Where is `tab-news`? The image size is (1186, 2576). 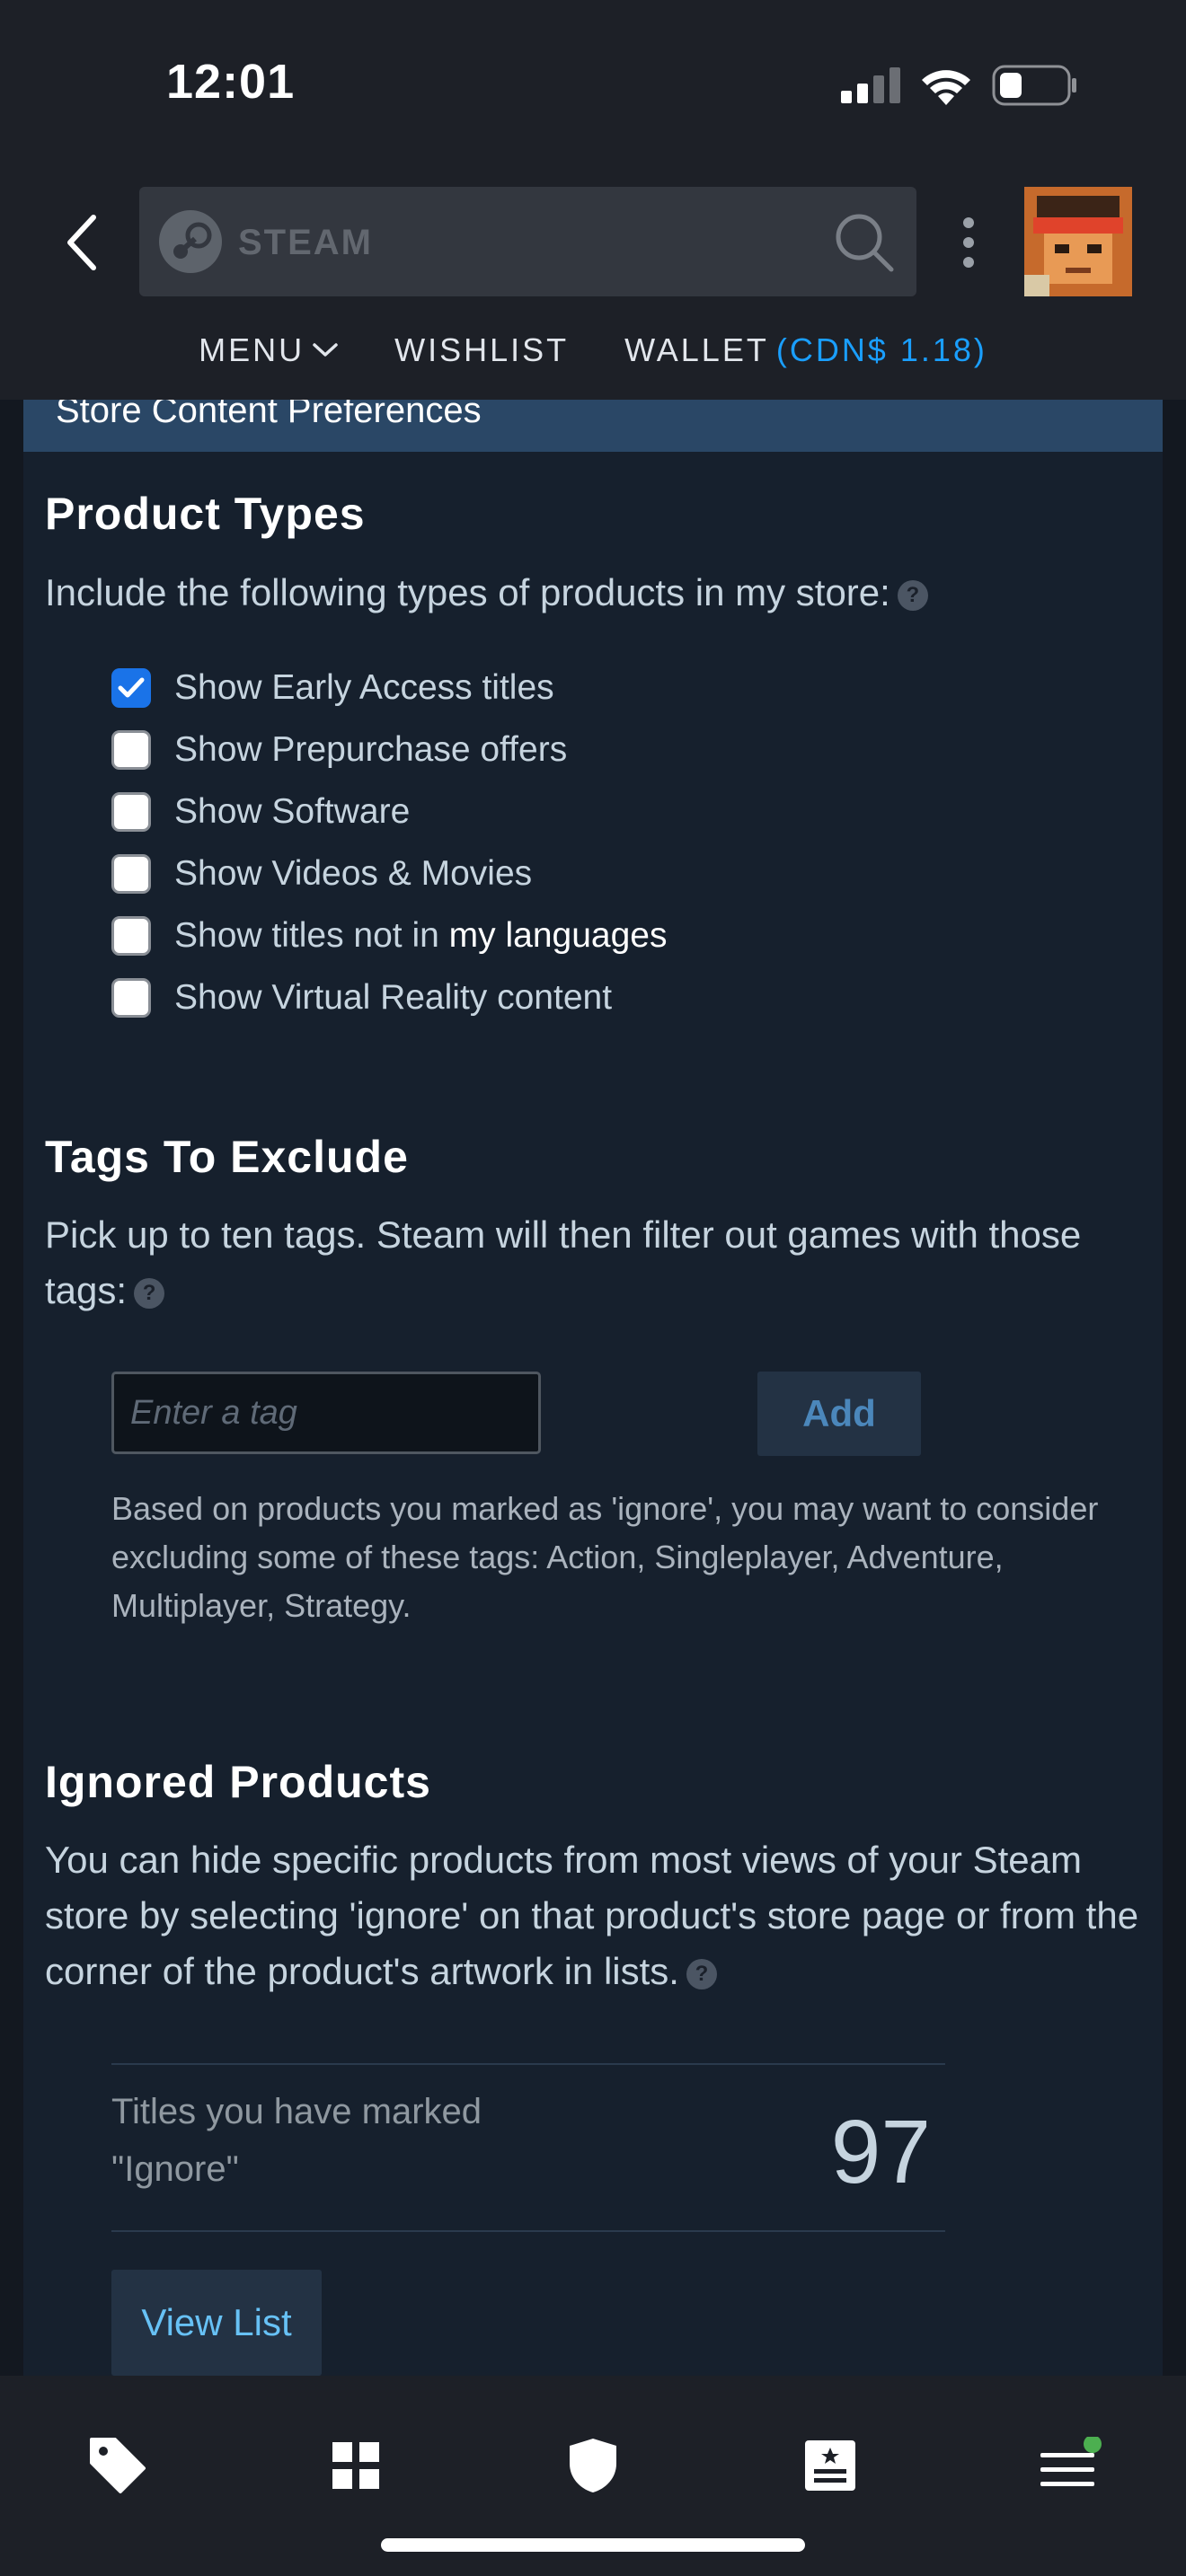 tab-news is located at coordinates (830, 2465).